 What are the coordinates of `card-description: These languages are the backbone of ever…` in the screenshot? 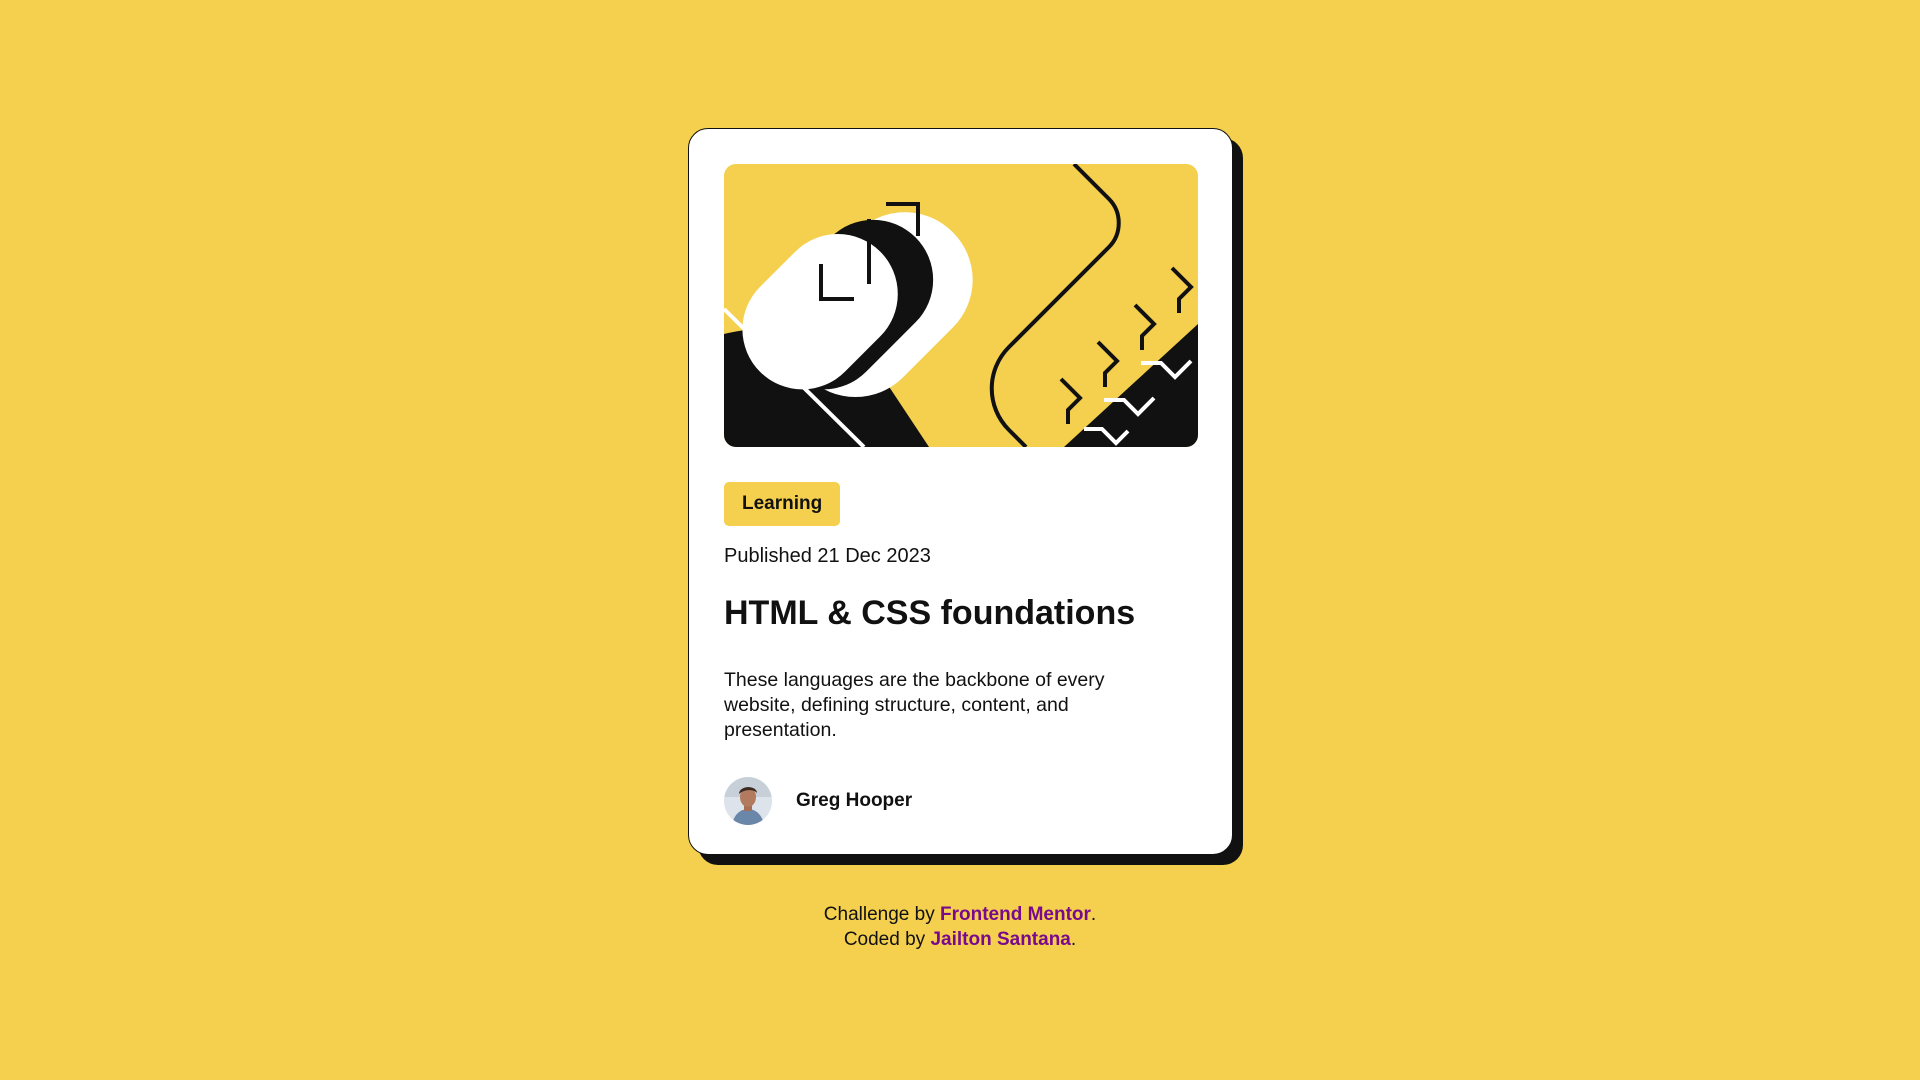 It's located at (914, 705).